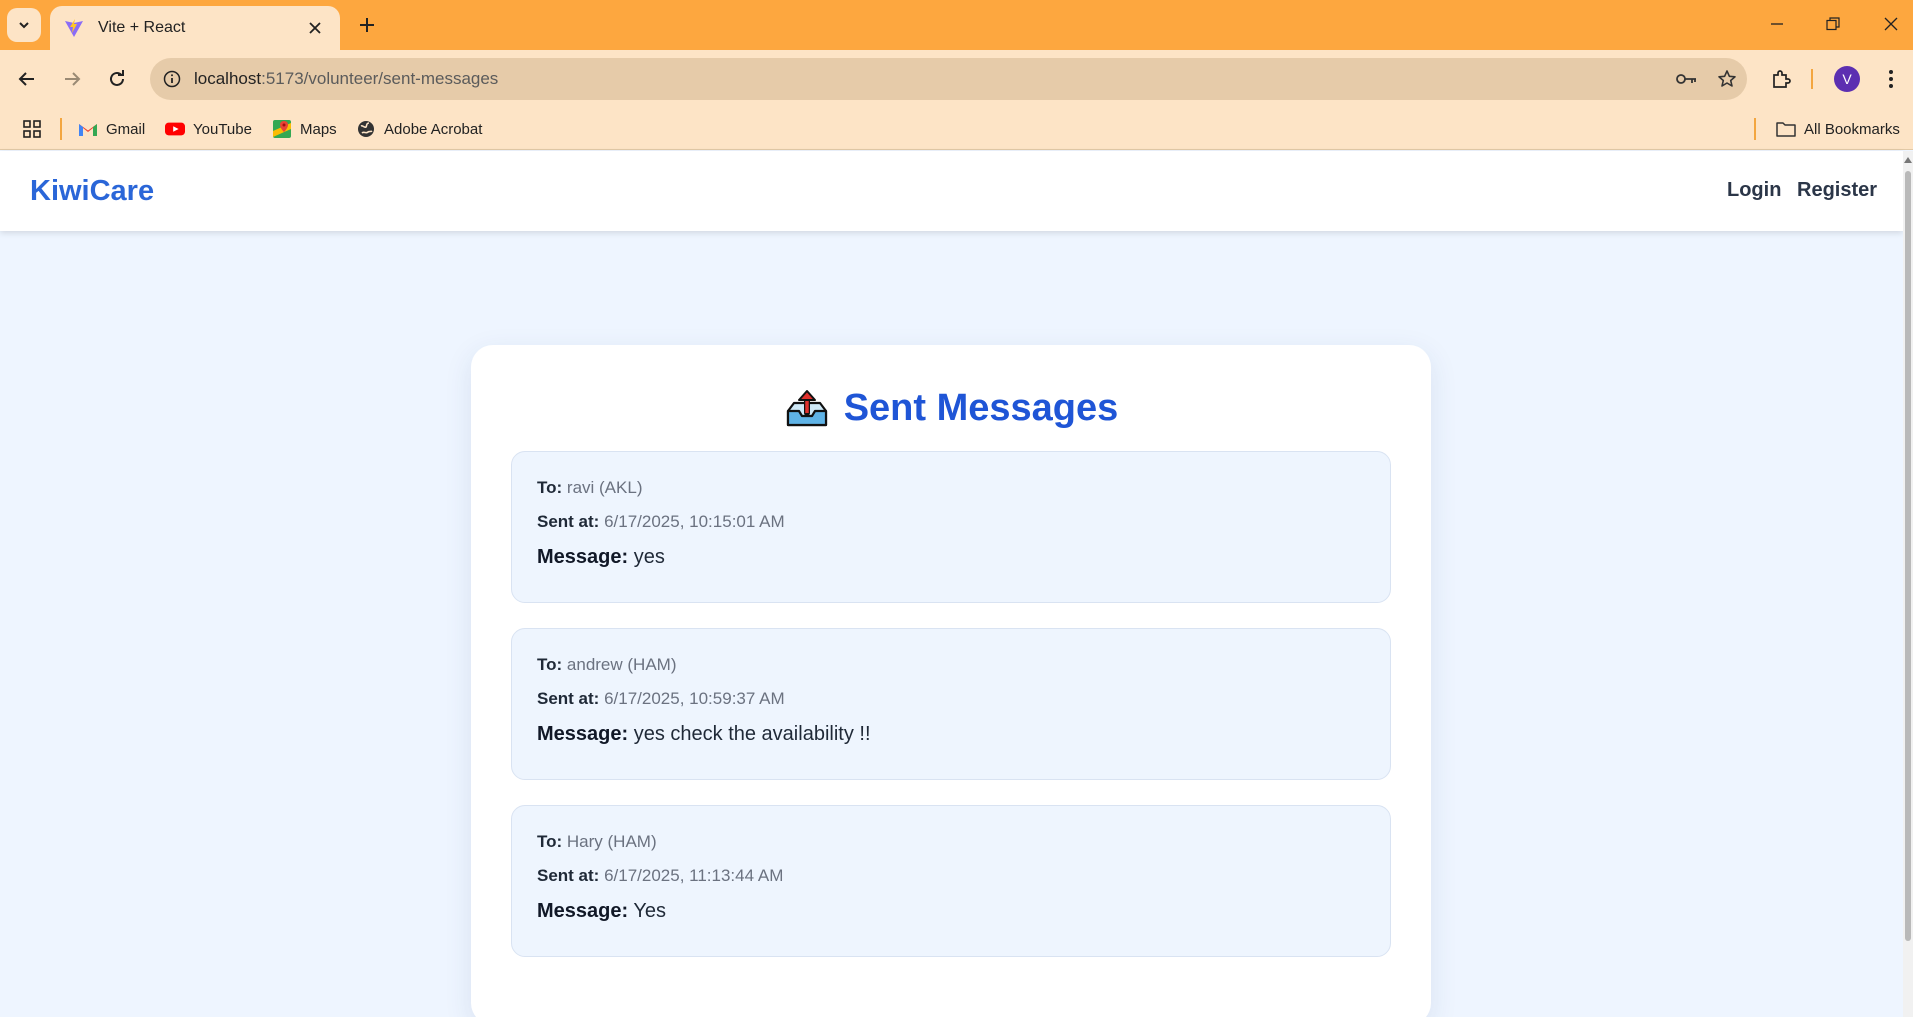 The image size is (1913, 1017). I want to click on puzzle-icon, so click(1782, 79).